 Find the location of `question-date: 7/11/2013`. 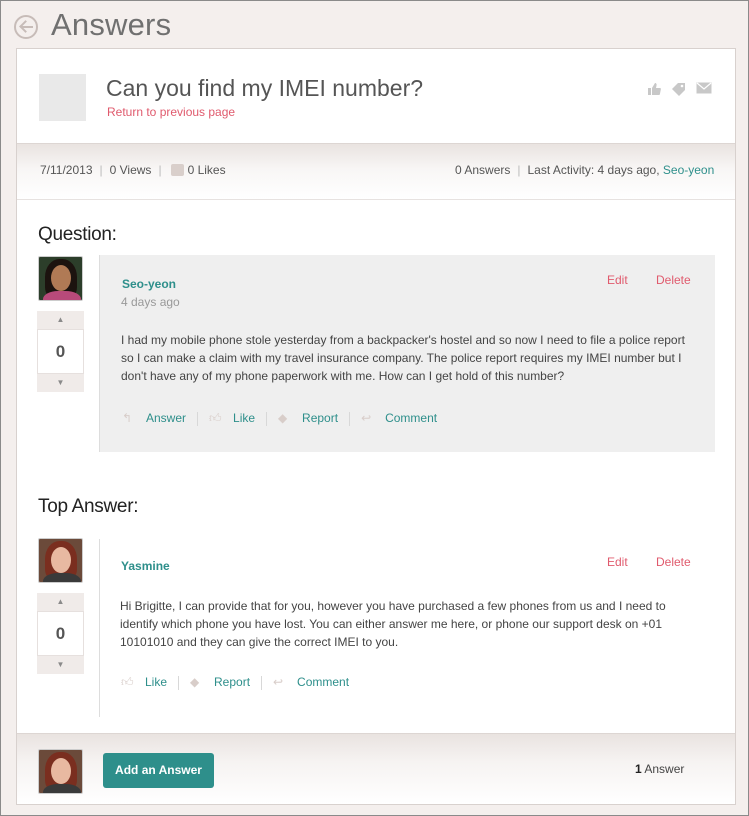

question-date: 7/11/2013 is located at coordinates (66, 170).